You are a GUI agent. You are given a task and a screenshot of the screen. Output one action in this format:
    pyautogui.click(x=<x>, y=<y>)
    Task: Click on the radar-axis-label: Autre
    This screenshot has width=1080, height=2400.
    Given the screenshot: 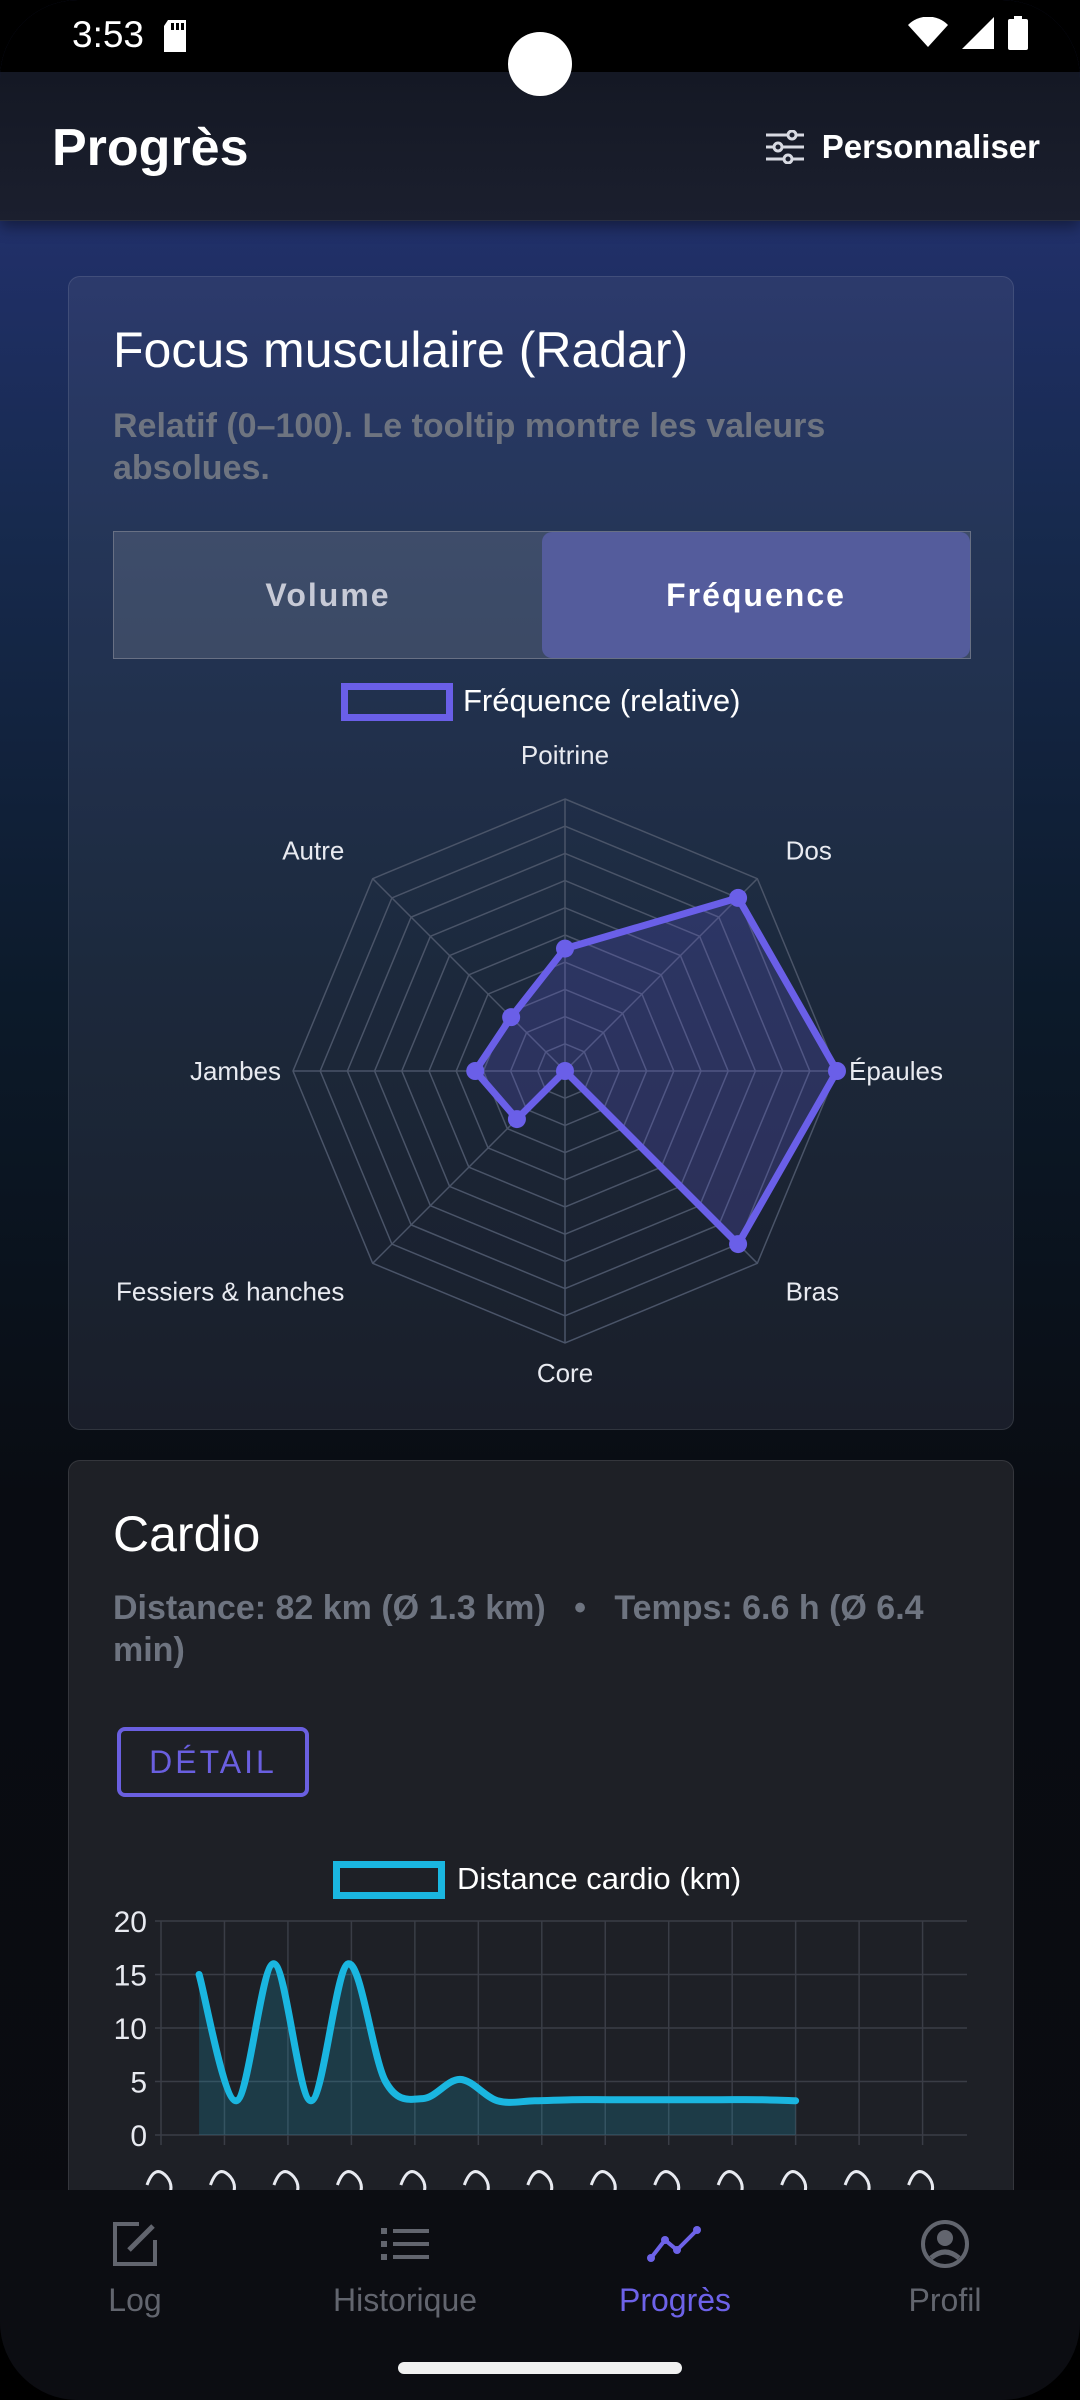 What is the action you would take?
    pyautogui.click(x=313, y=850)
    